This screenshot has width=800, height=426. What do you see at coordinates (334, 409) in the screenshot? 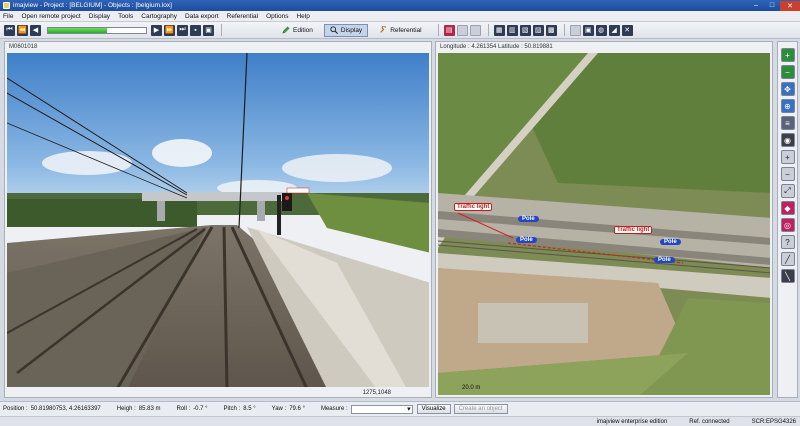
I see `measure-label: Measure :` at bounding box center [334, 409].